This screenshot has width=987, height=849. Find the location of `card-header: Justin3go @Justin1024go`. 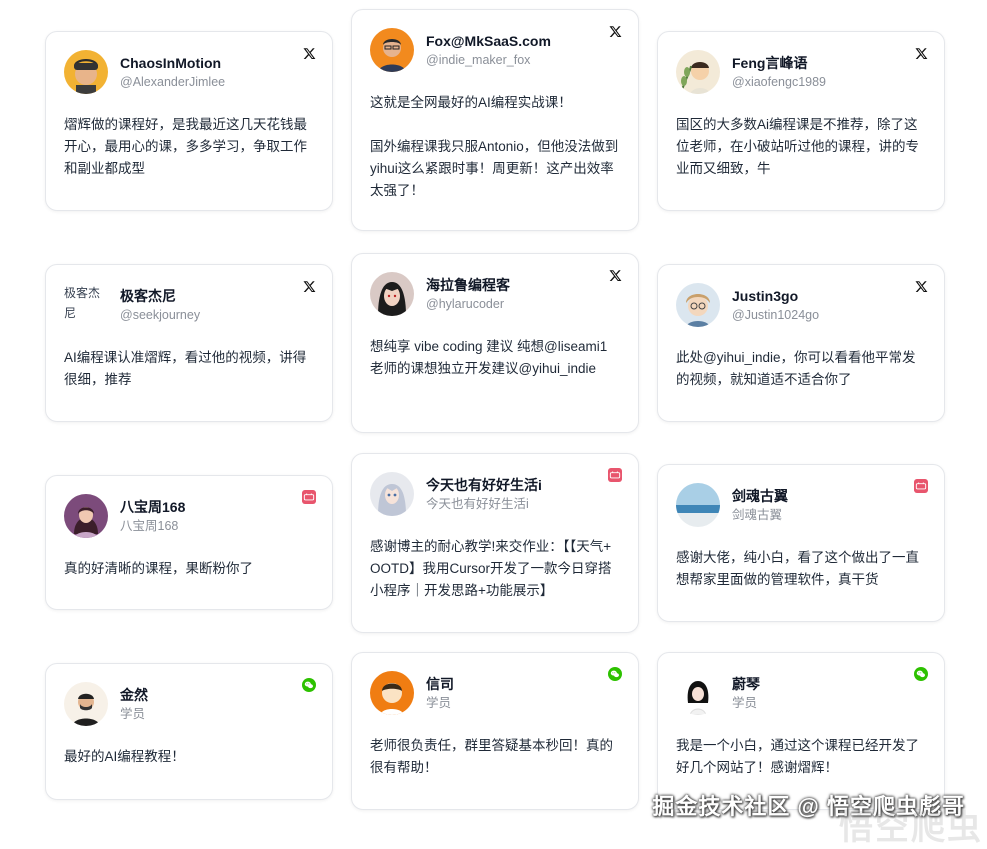

card-header: Justin3go @Justin1024go is located at coordinates (801, 305).